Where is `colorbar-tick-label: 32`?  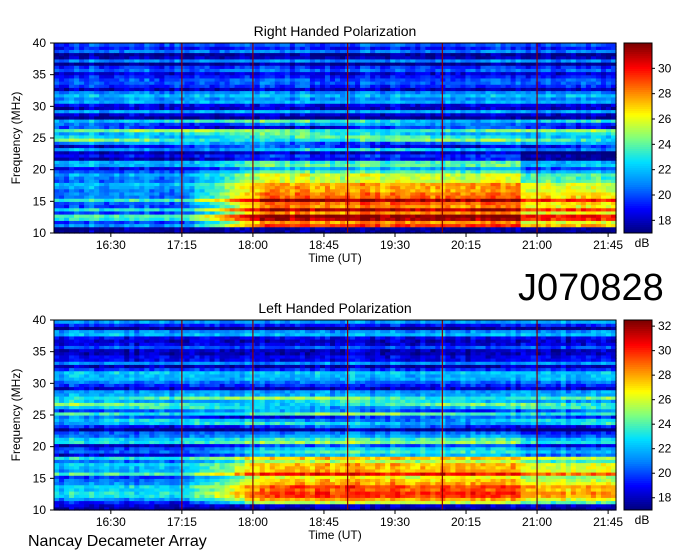
colorbar-tick-label: 32 is located at coordinates (665, 326).